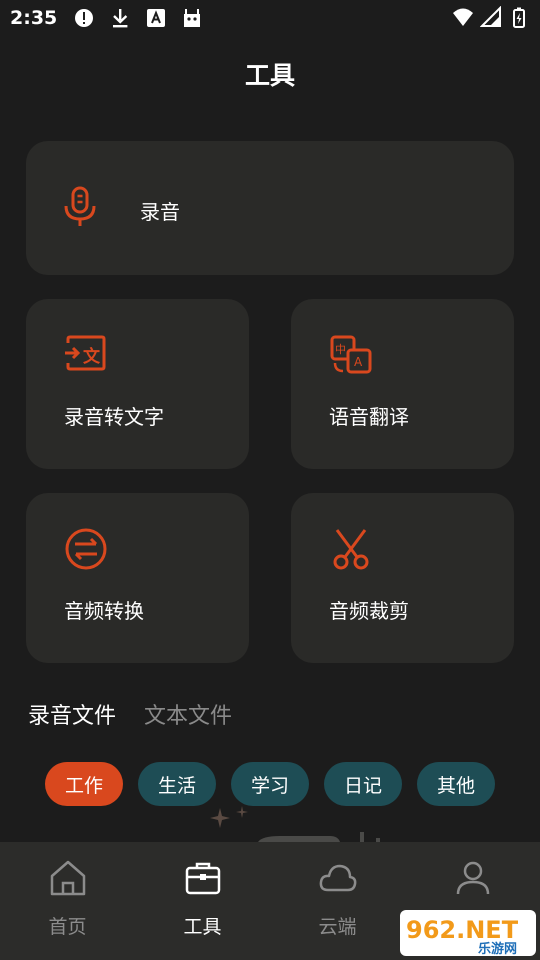 The height and width of the screenshot is (960, 540). What do you see at coordinates (270, 18) in the screenshot?
I see `status-bar: 2:35` at bounding box center [270, 18].